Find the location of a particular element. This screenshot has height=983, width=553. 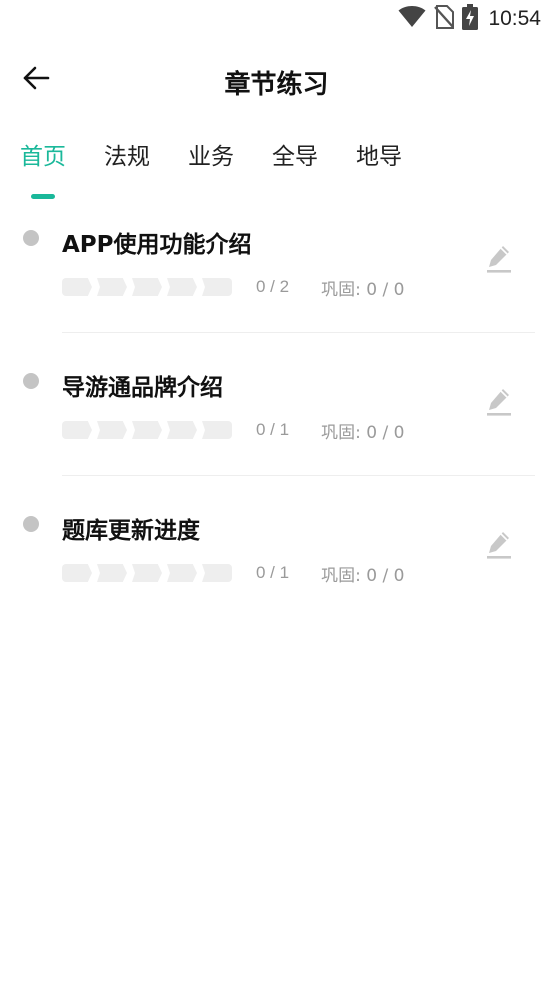

tab-label: 首页 is located at coordinates (43, 157).